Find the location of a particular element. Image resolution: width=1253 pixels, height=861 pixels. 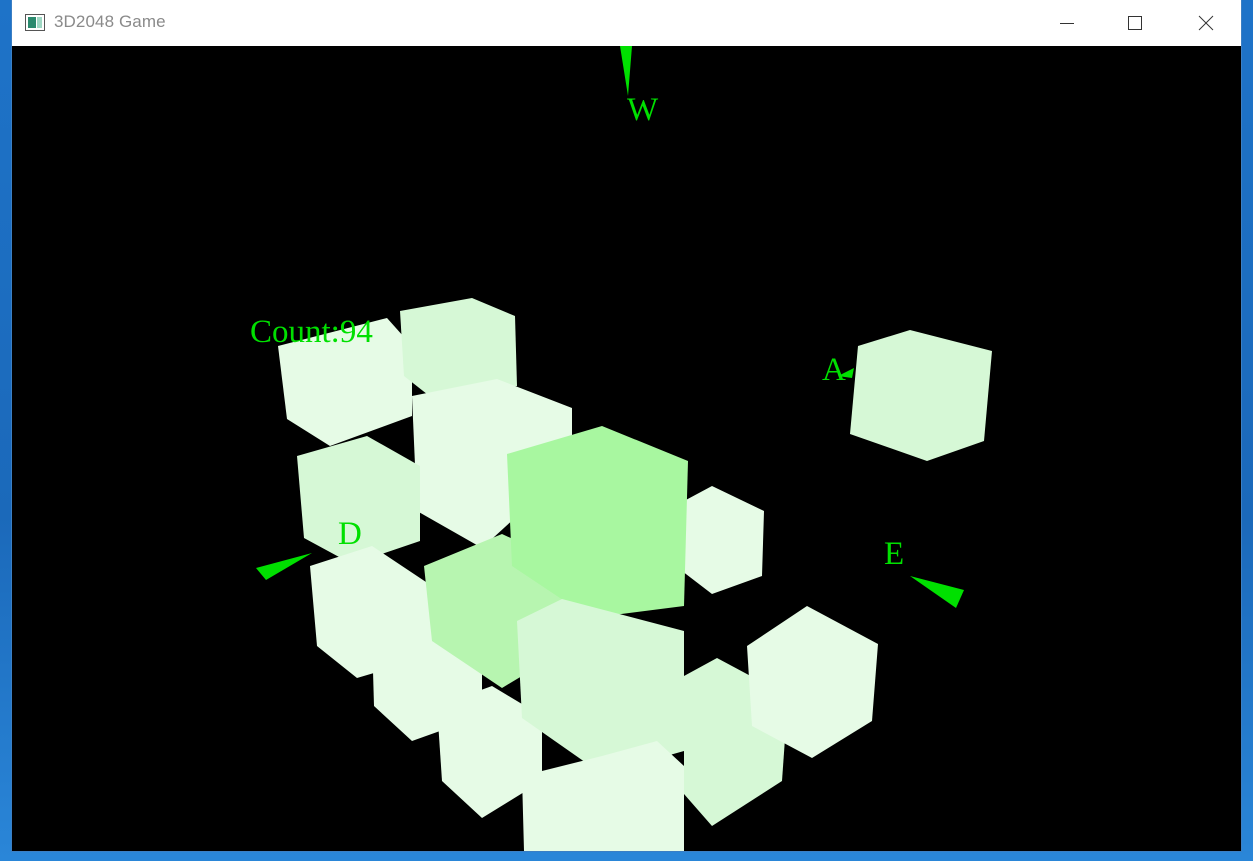

axis-label-w: W is located at coordinates (643, 110).